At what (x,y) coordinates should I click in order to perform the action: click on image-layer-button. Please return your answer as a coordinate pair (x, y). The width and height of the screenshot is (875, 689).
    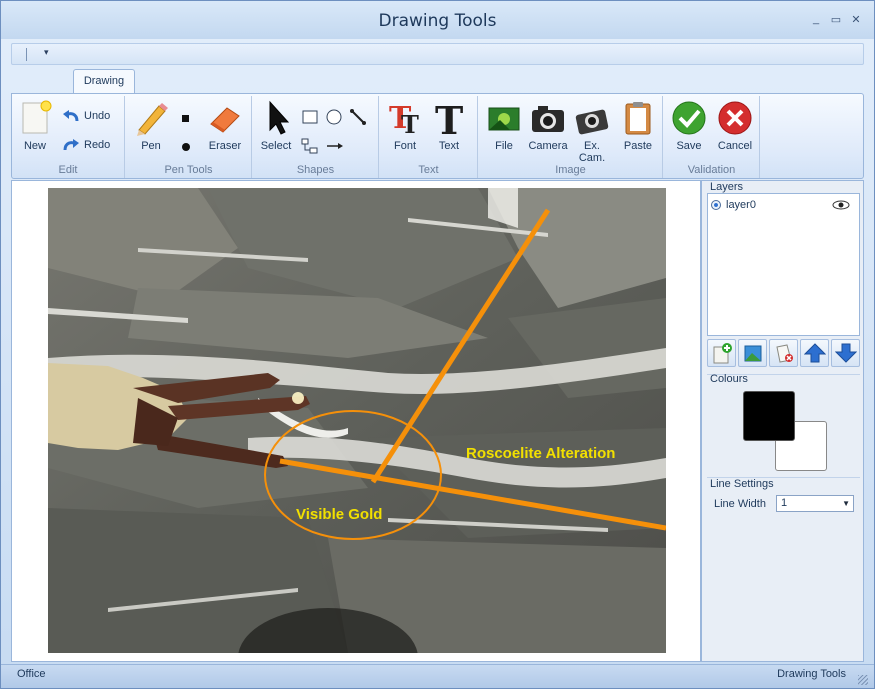
    Looking at the image, I should click on (752, 353).